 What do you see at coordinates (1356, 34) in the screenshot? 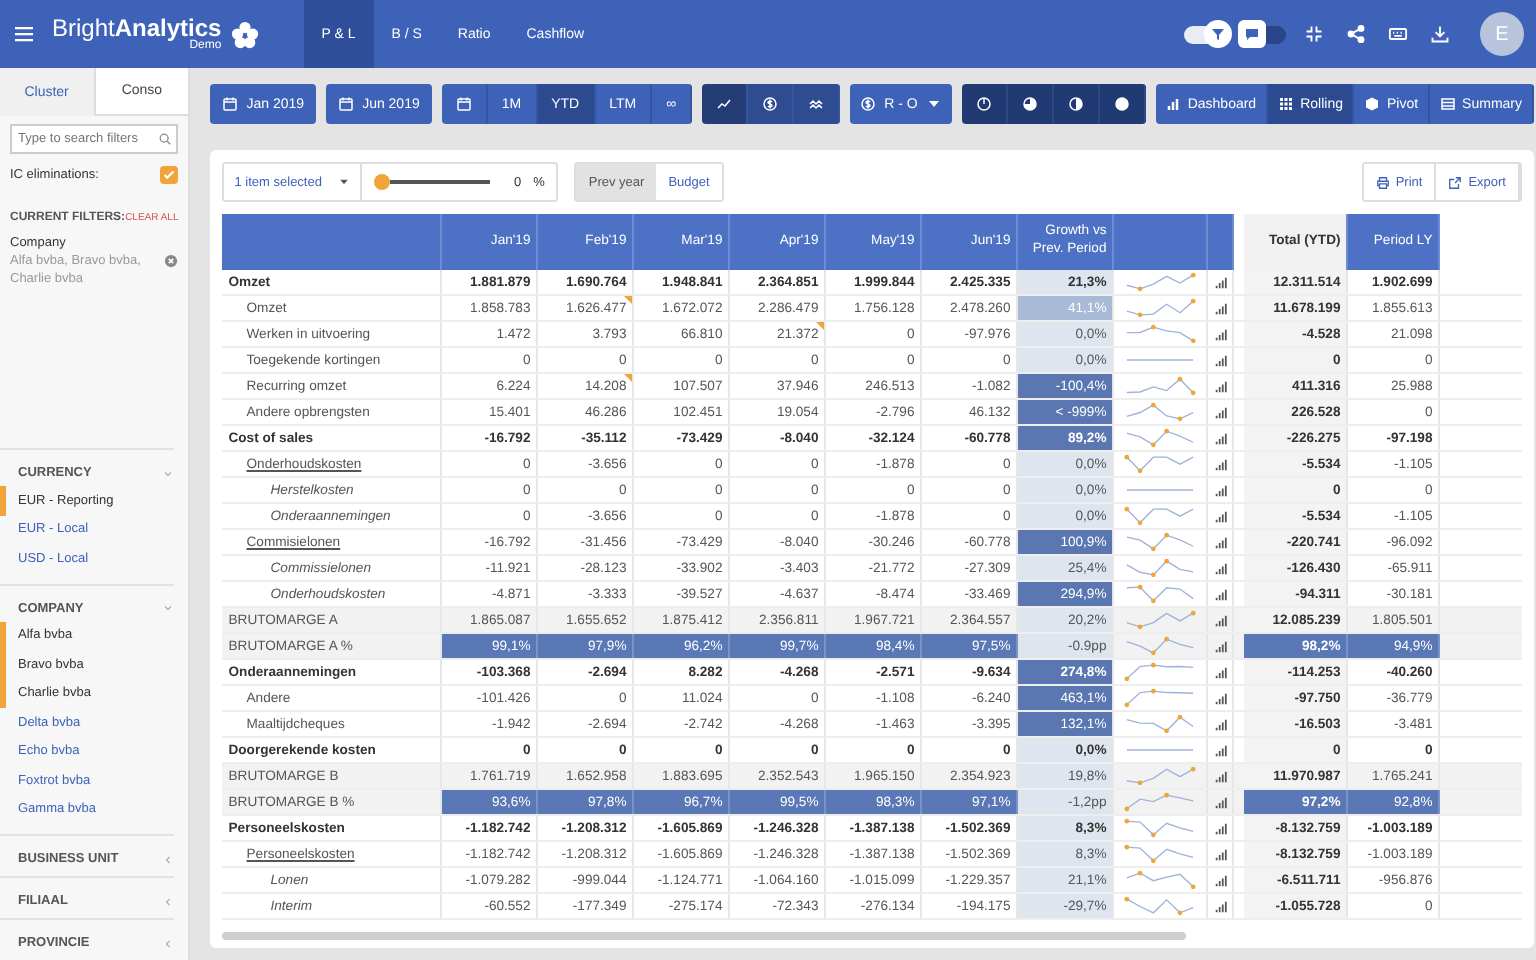
I see `share-icon` at bounding box center [1356, 34].